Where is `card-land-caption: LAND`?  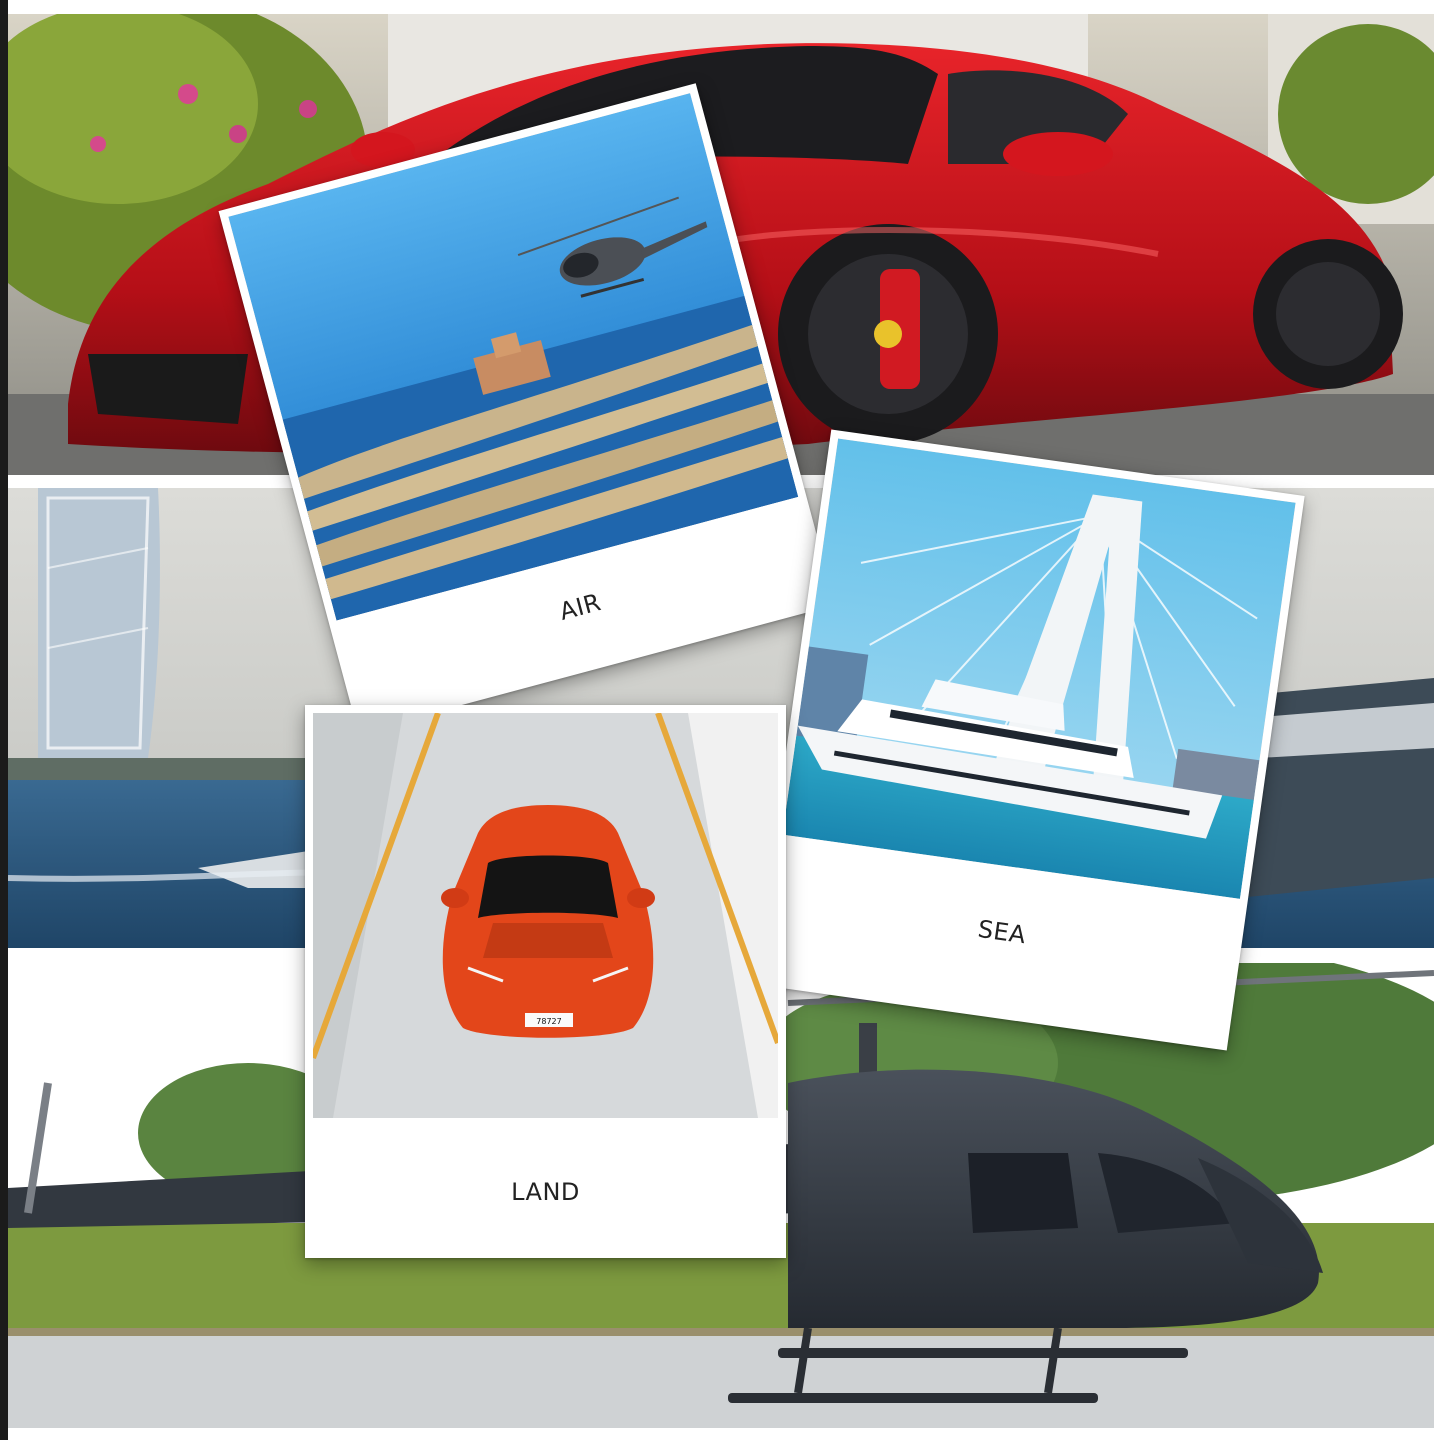 card-land-caption: LAND is located at coordinates (545, 1192).